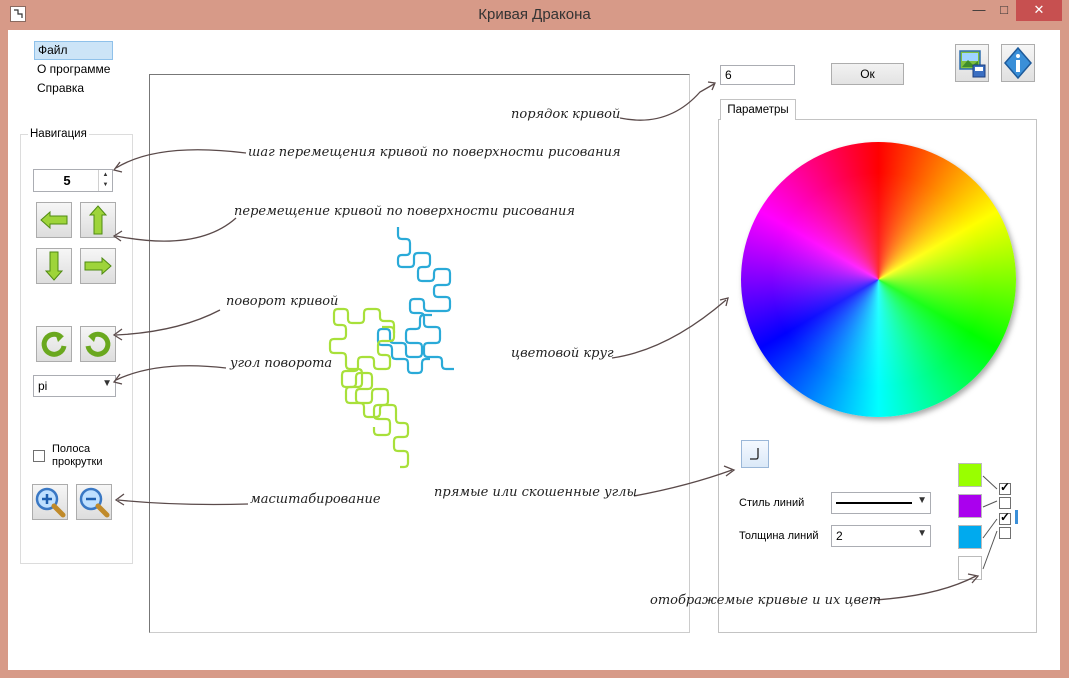 This screenshot has height=678, width=1069. Describe the element at coordinates (105, 175) in the screenshot. I see `spin-up-icon: ▲` at that location.